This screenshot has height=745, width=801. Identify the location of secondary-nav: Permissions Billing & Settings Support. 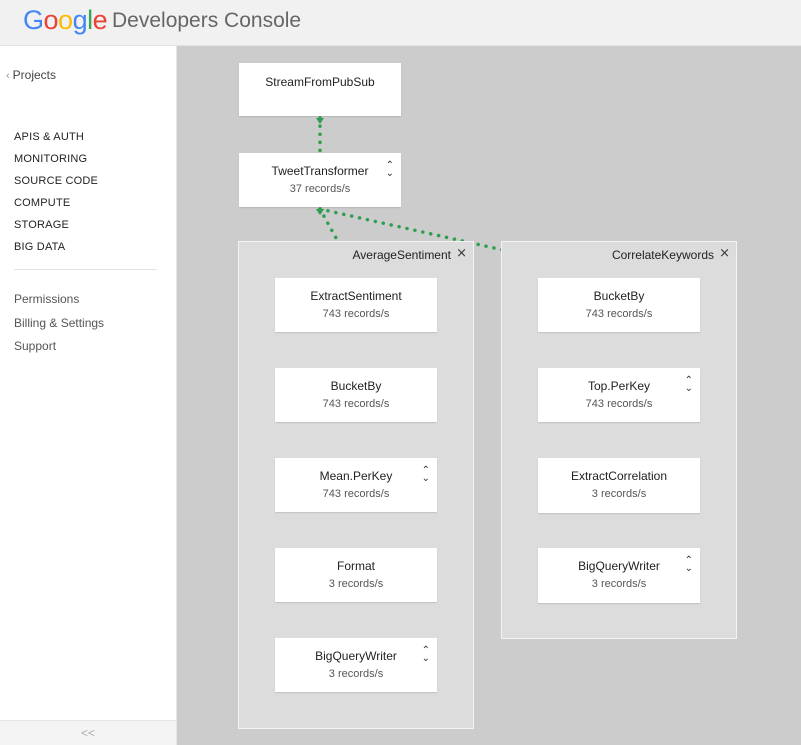
(59, 323).